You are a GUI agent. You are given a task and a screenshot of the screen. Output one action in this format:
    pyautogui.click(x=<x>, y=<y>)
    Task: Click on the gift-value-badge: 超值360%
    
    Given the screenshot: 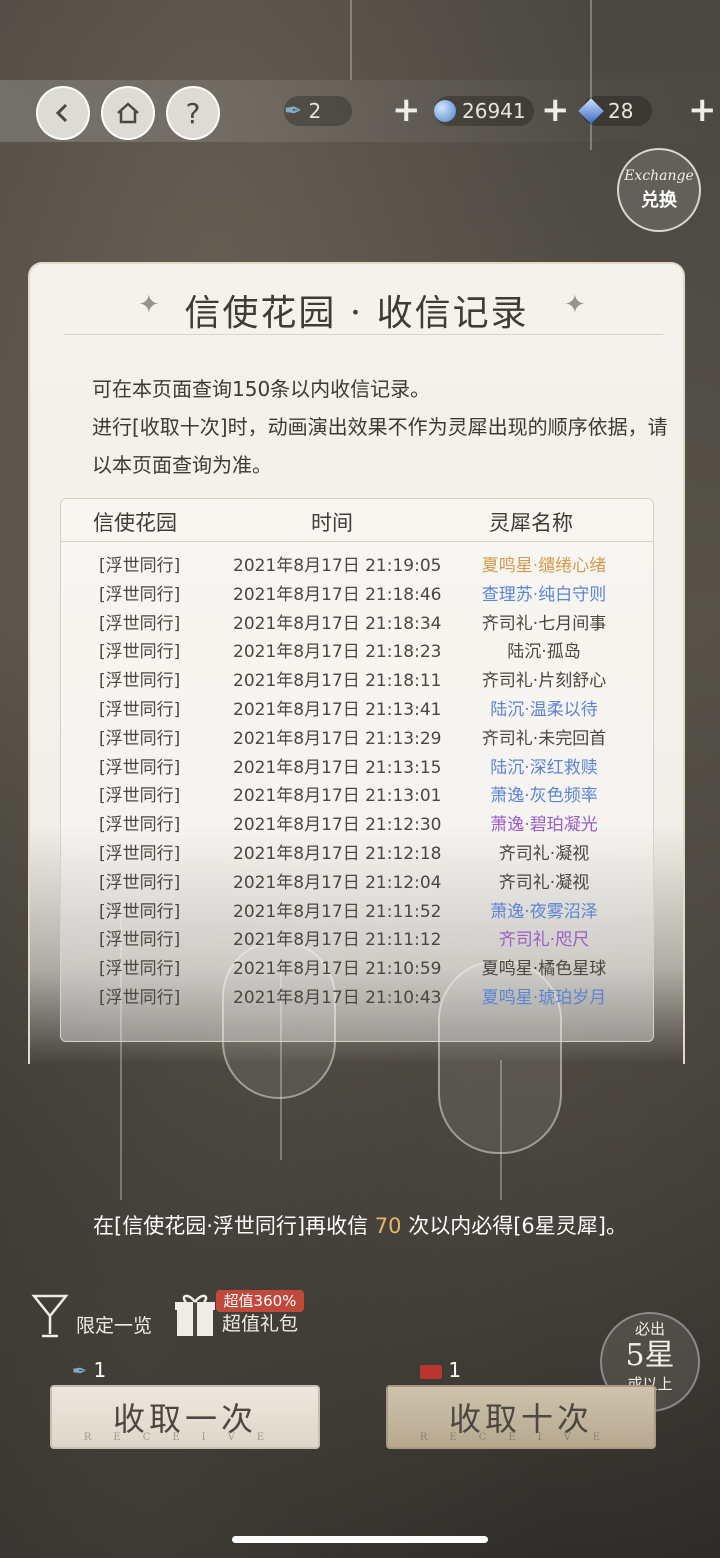 What is the action you would take?
    pyautogui.click(x=260, y=1301)
    